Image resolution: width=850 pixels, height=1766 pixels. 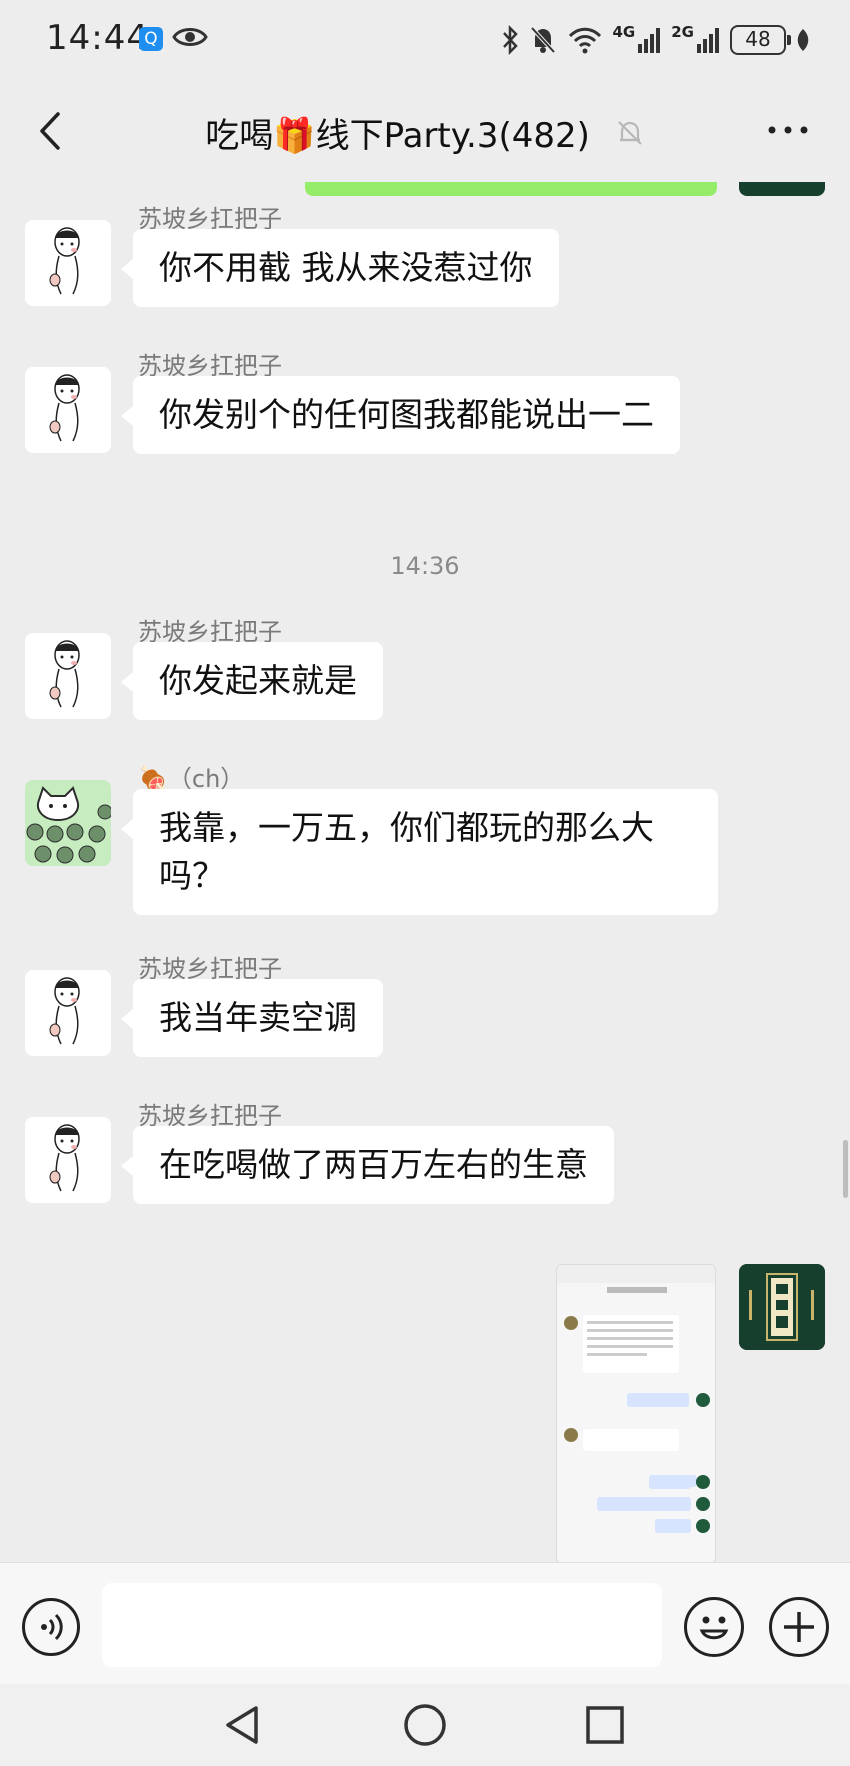 I want to click on status-time: 14:44, so click(x=97, y=38).